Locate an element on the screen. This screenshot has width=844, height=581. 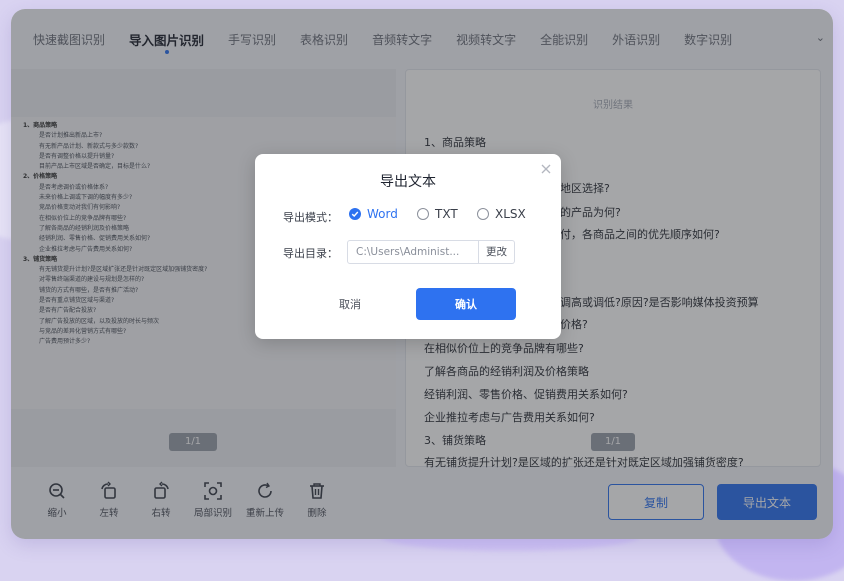
cancel-button: 取消 is located at coordinates (350, 304).